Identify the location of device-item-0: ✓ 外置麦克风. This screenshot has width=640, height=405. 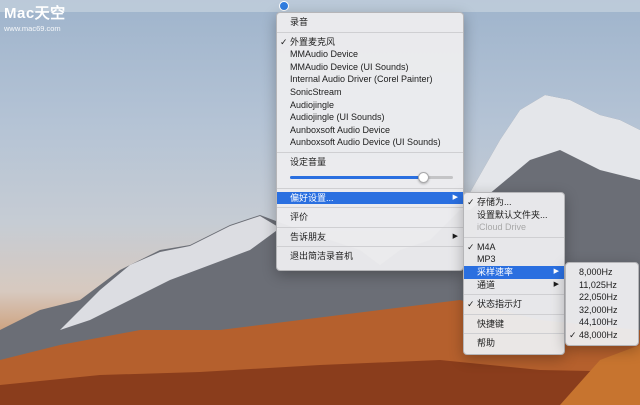
(370, 42).